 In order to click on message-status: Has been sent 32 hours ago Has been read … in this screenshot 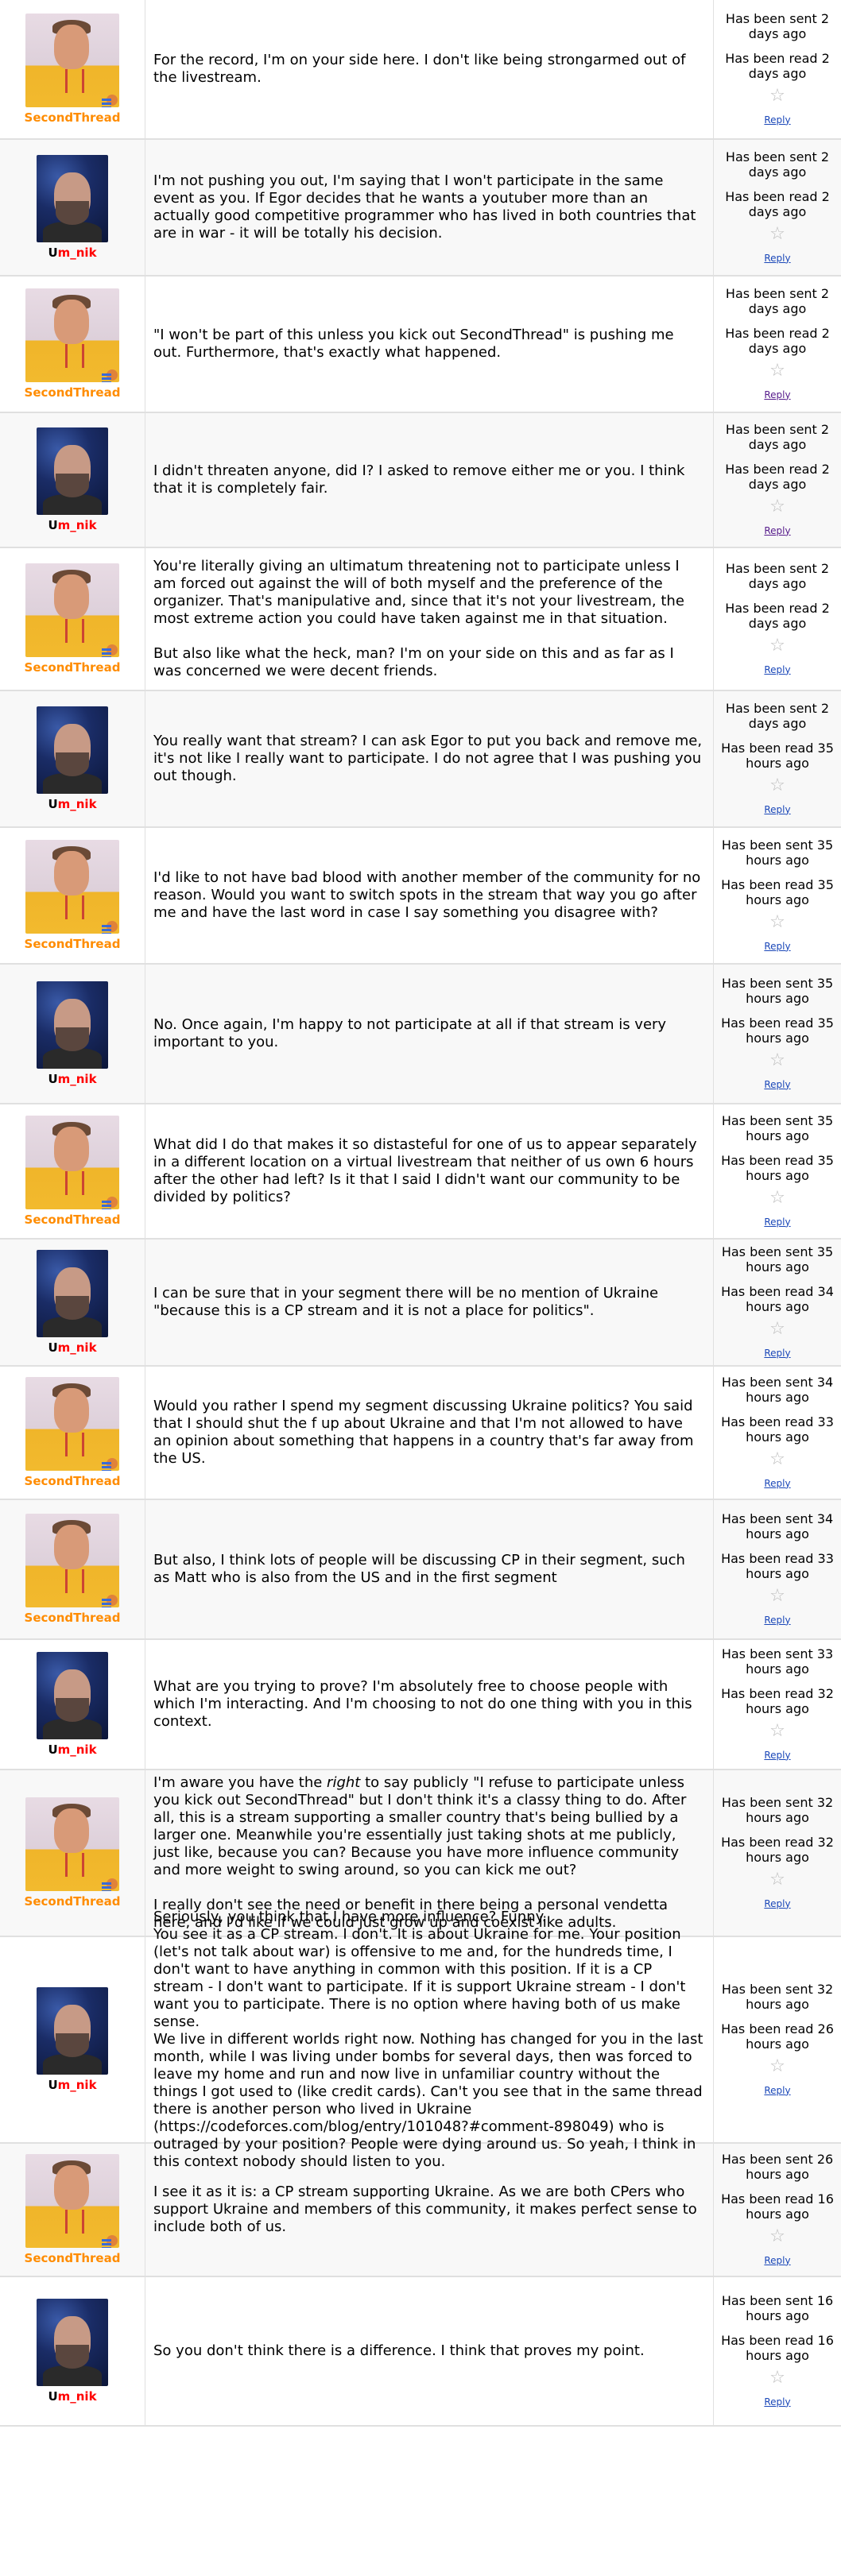, I will do `click(777, 1853)`.